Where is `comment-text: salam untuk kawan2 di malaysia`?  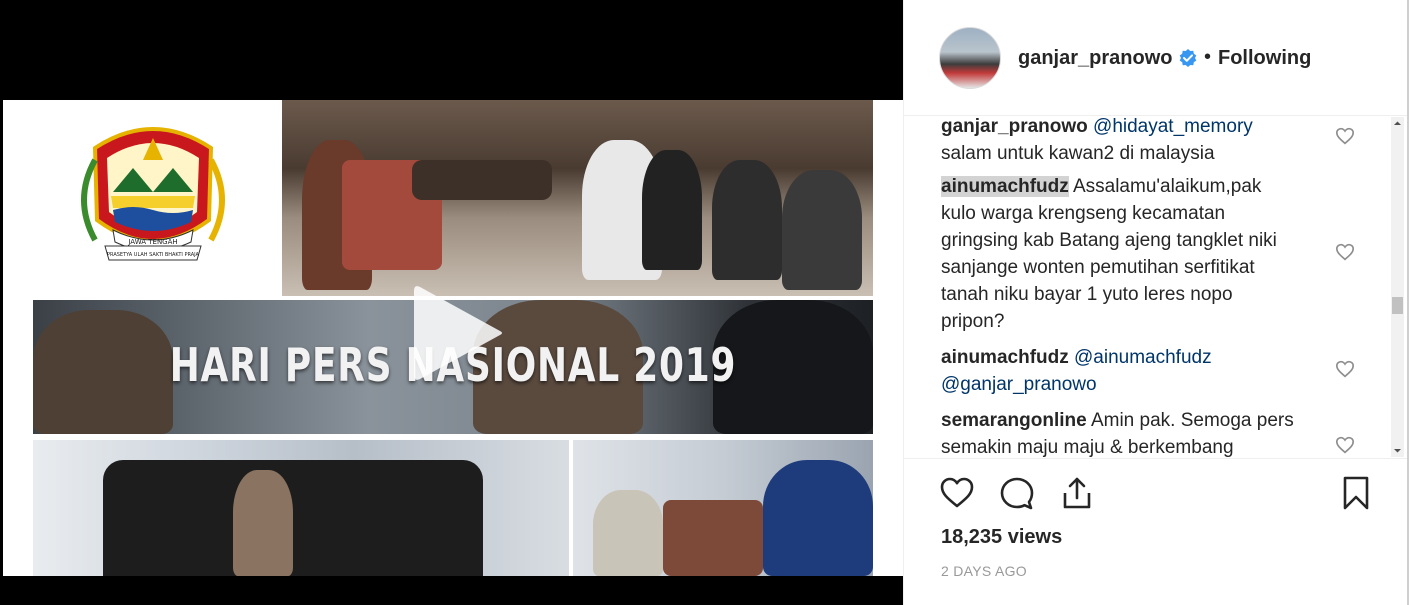
comment-text: salam untuk kawan2 di malaysia is located at coordinates (1078, 153).